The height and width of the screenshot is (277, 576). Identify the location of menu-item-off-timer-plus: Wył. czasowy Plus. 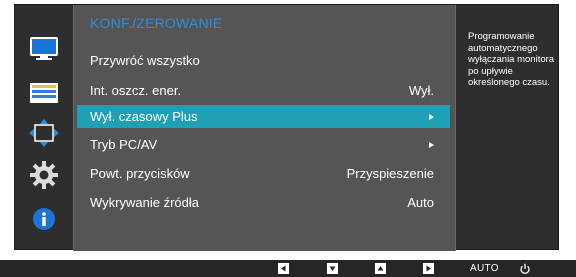
(263, 116).